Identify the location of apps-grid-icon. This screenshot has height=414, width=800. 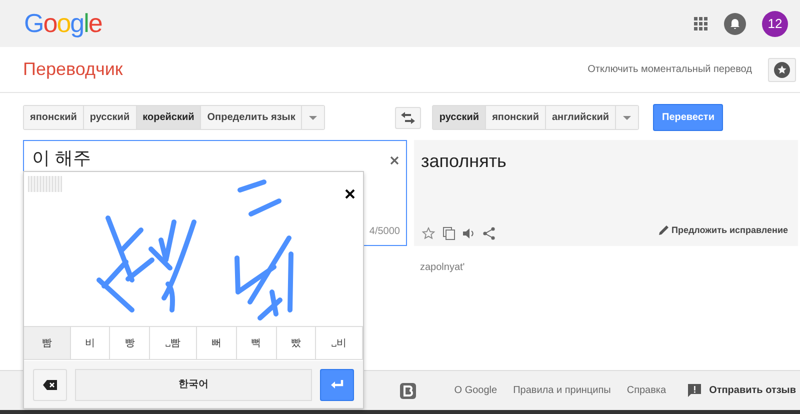
(701, 23).